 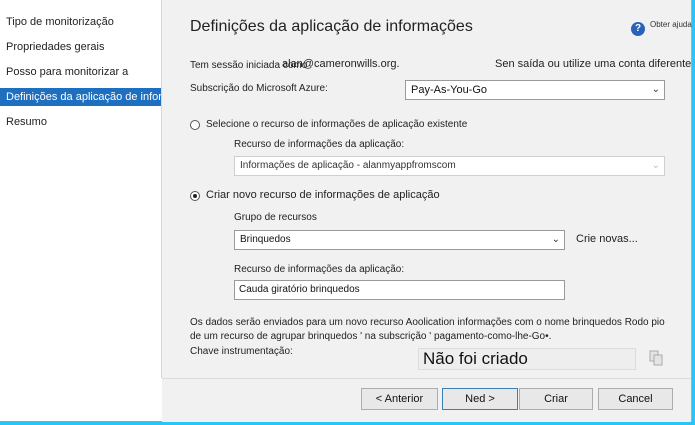 I want to click on back-button: < Anterior, so click(x=399, y=399).